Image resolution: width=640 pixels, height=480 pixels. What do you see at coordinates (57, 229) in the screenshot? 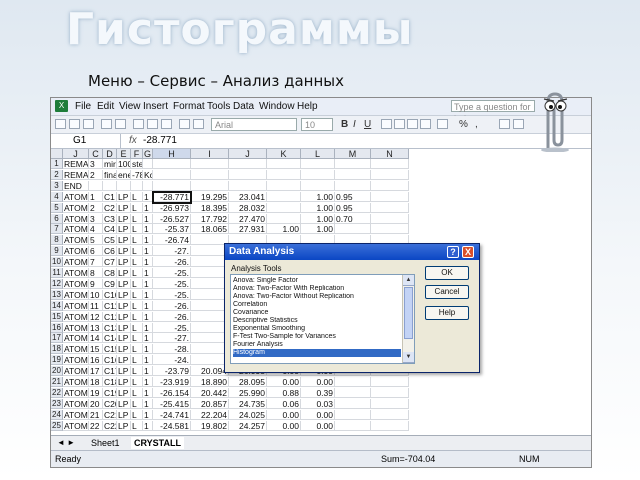
I see `row-header: 7` at bounding box center [57, 229].